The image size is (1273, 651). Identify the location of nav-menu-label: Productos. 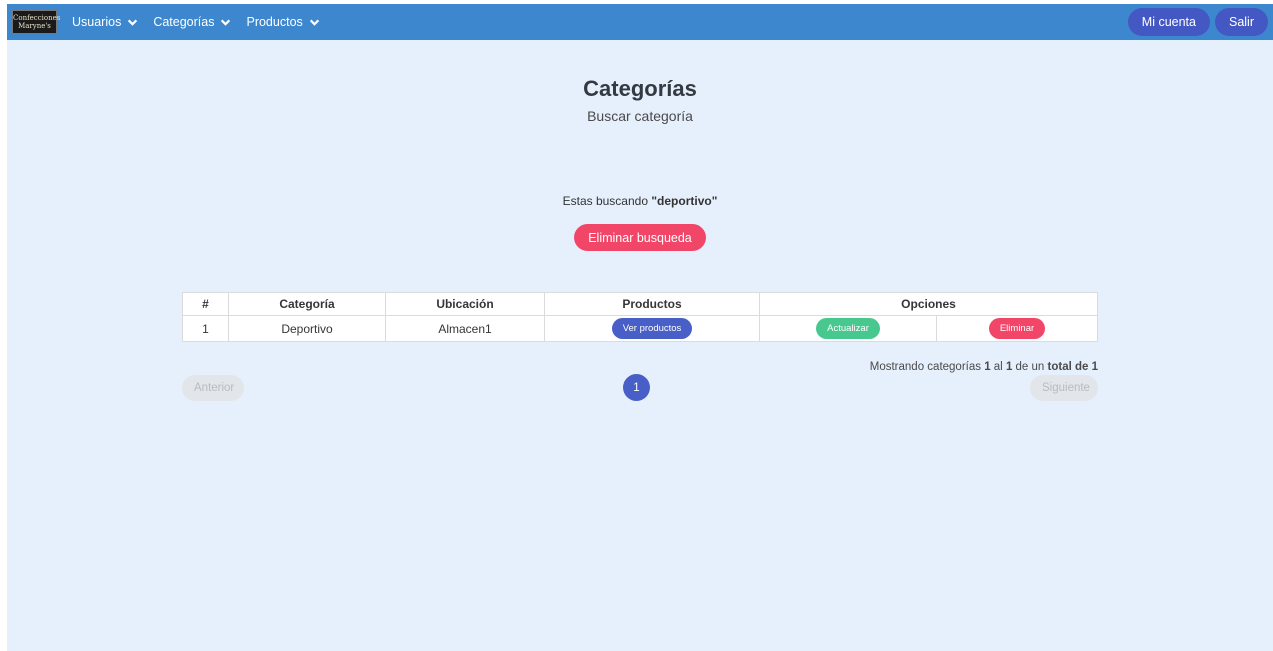
(274, 22).